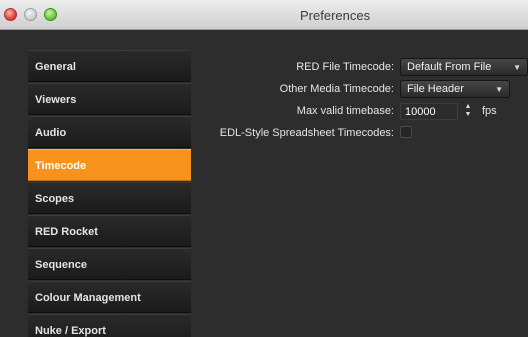  What do you see at coordinates (449, 67) in the screenshot?
I see `red-file-timecode-value: Default From File` at bounding box center [449, 67].